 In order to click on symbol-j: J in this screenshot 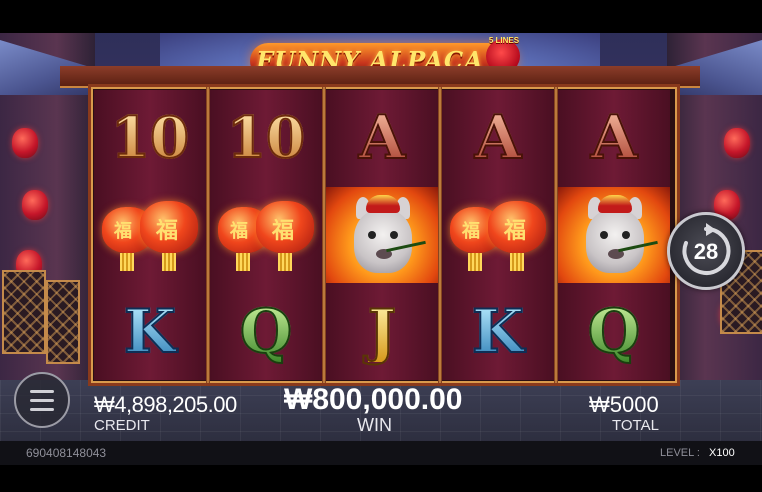, I will do `click(382, 332)`.